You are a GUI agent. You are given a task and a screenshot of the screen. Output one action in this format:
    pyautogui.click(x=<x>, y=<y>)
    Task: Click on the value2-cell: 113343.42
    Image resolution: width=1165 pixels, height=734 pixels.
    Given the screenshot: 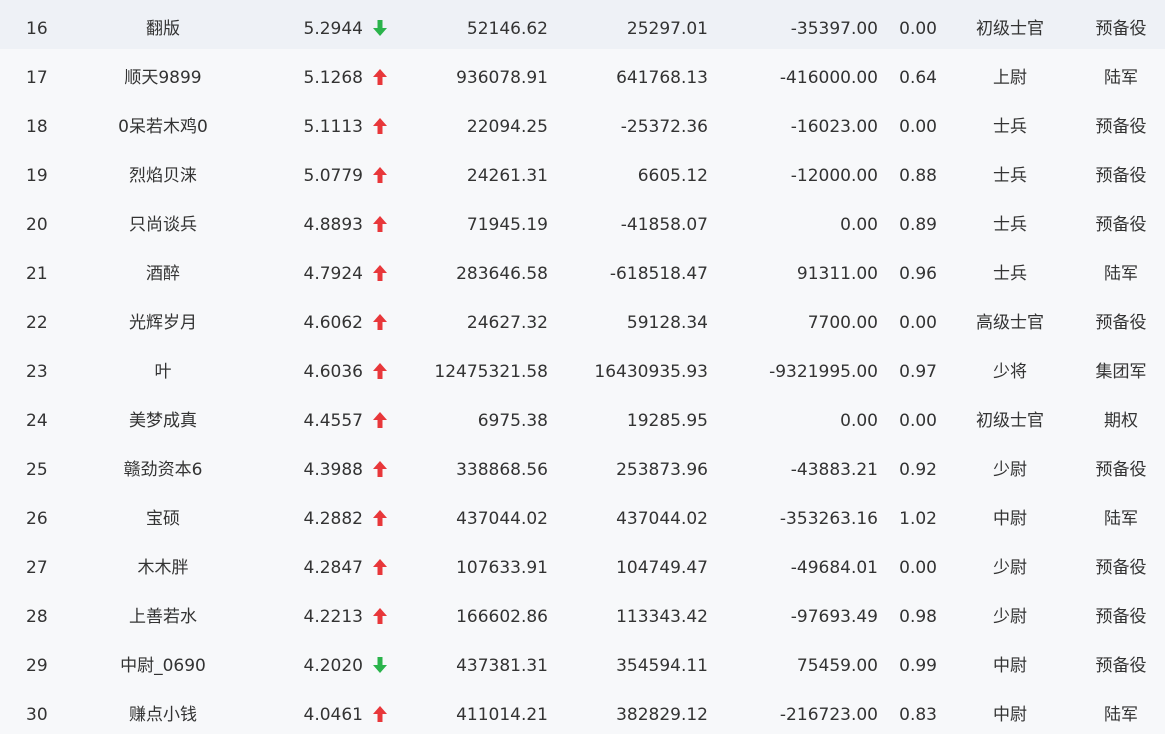 What is the action you would take?
    pyautogui.click(x=662, y=617)
    